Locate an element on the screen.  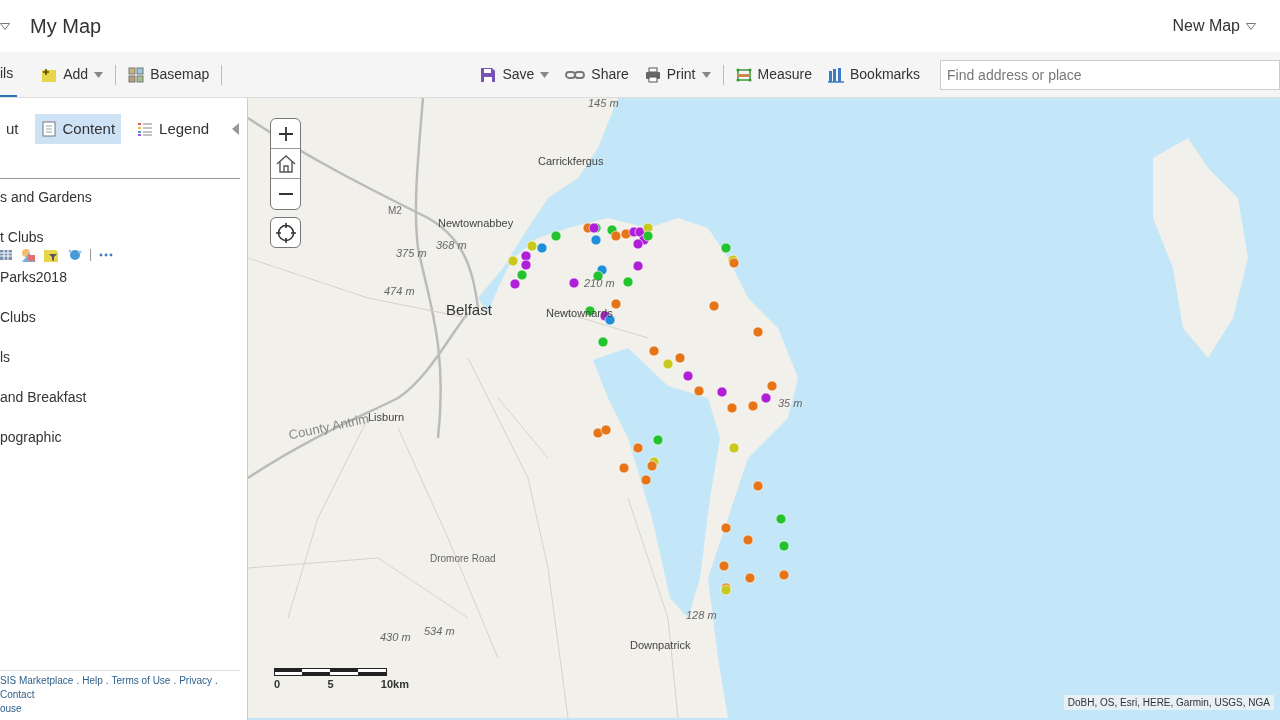
map-attribution: DoBH, OS, Esri, HERE, Garmin, USGS, NGA is located at coordinates (1168, 702).